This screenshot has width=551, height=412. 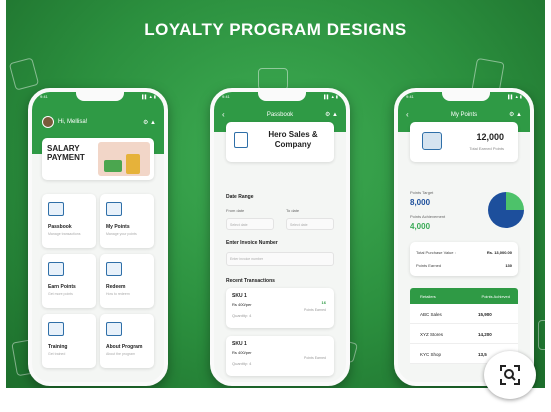 I want to click on tile-label: My Points, so click(x=118, y=227).